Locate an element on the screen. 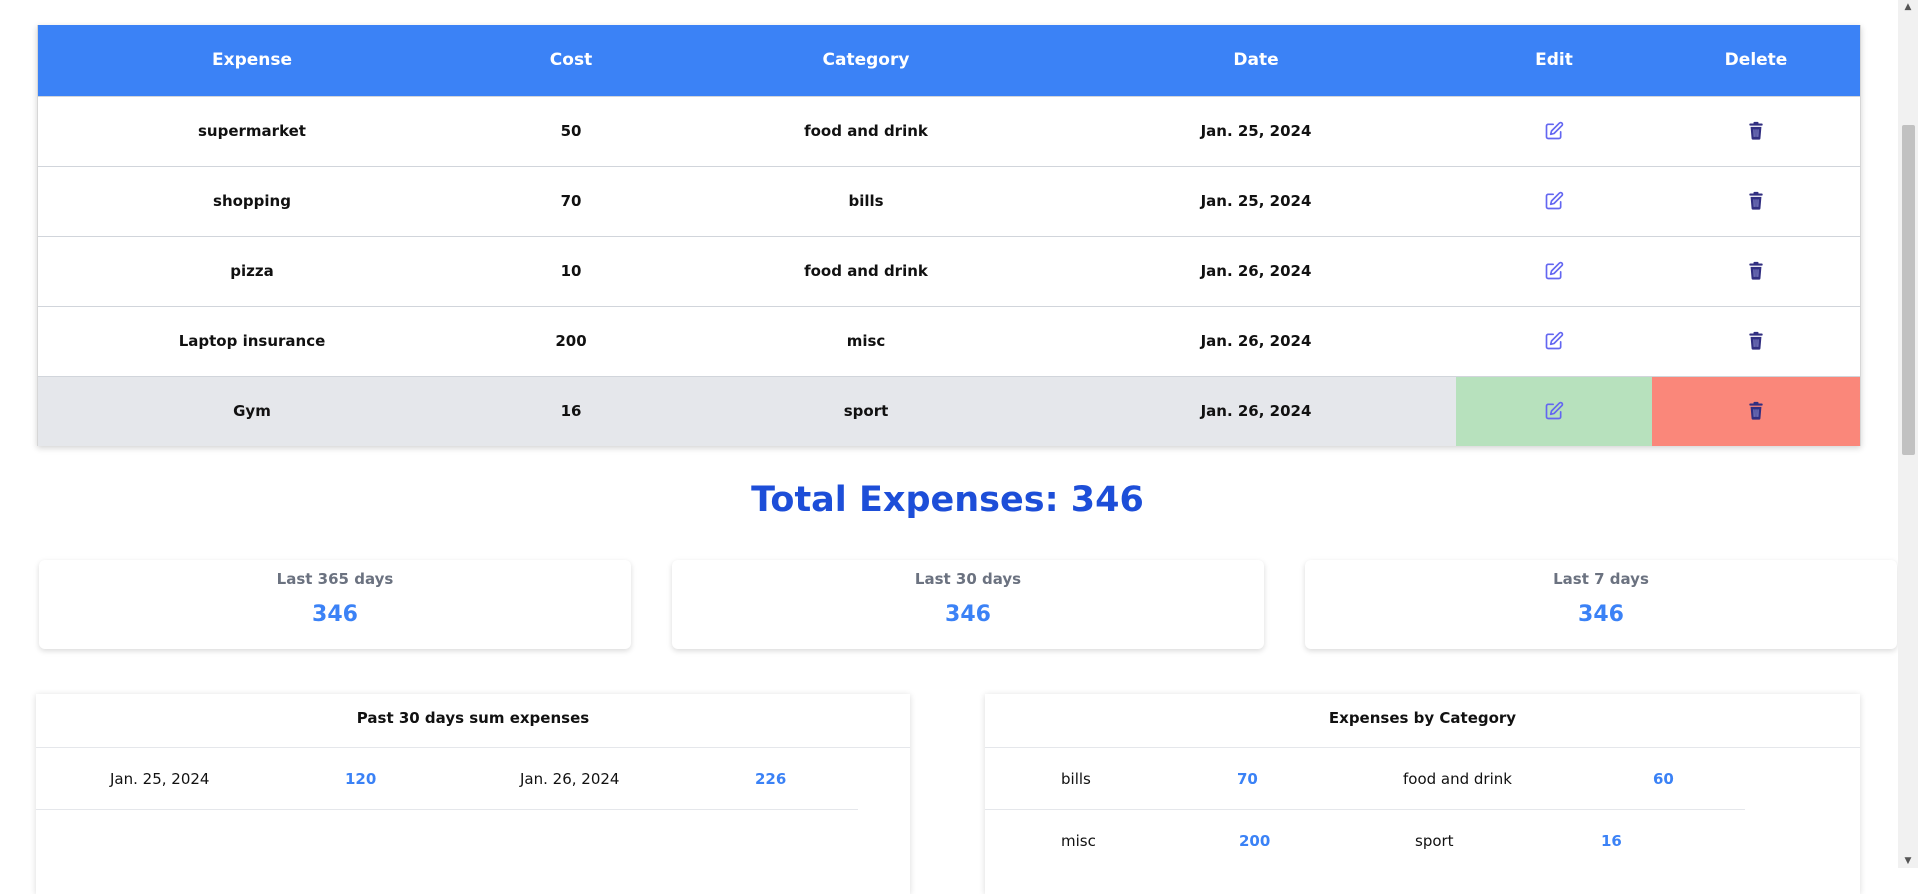  header-delete: Delete is located at coordinates (1756, 60).